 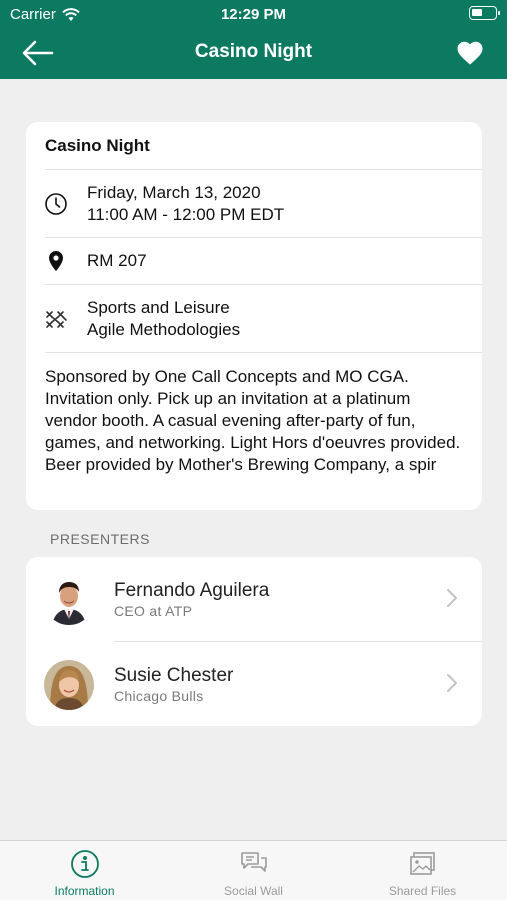 What do you see at coordinates (422, 863) in the screenshot?
I see `image-files-icon` at bounding box center [422, 863].